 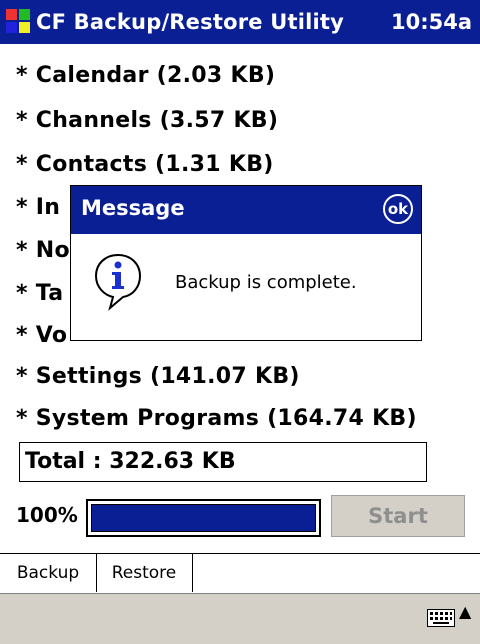 I want to click on progress-bar, so click(x=203, y=518).